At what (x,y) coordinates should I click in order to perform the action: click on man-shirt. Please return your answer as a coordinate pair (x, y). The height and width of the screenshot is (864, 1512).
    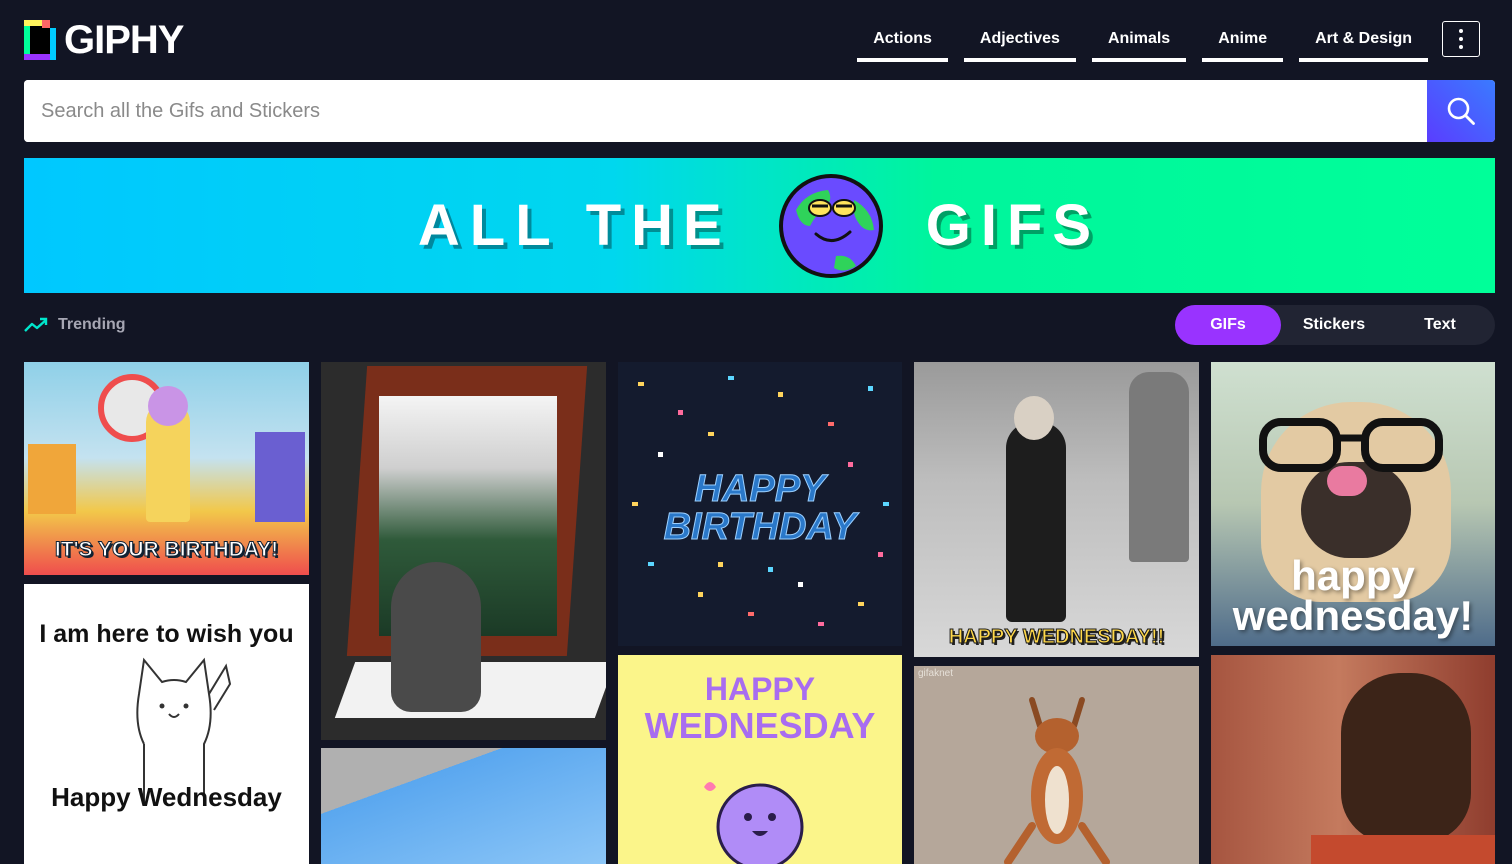
    Looking at the image, I should click on (1403, 849).